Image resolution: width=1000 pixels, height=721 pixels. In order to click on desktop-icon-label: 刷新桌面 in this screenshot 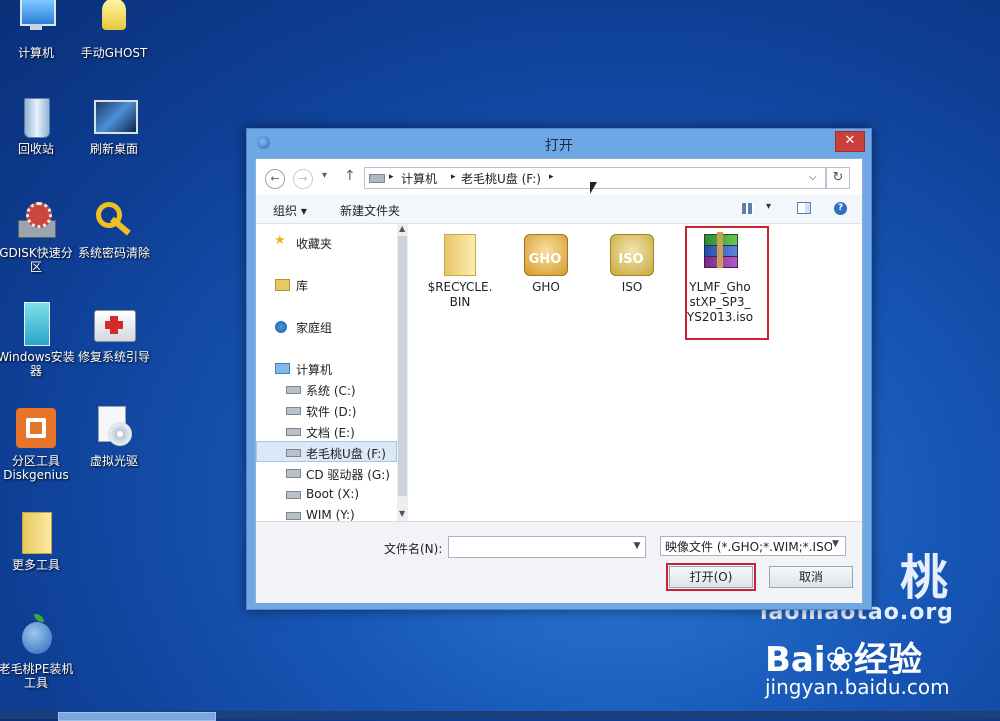, I will do `click(113, 149)`.